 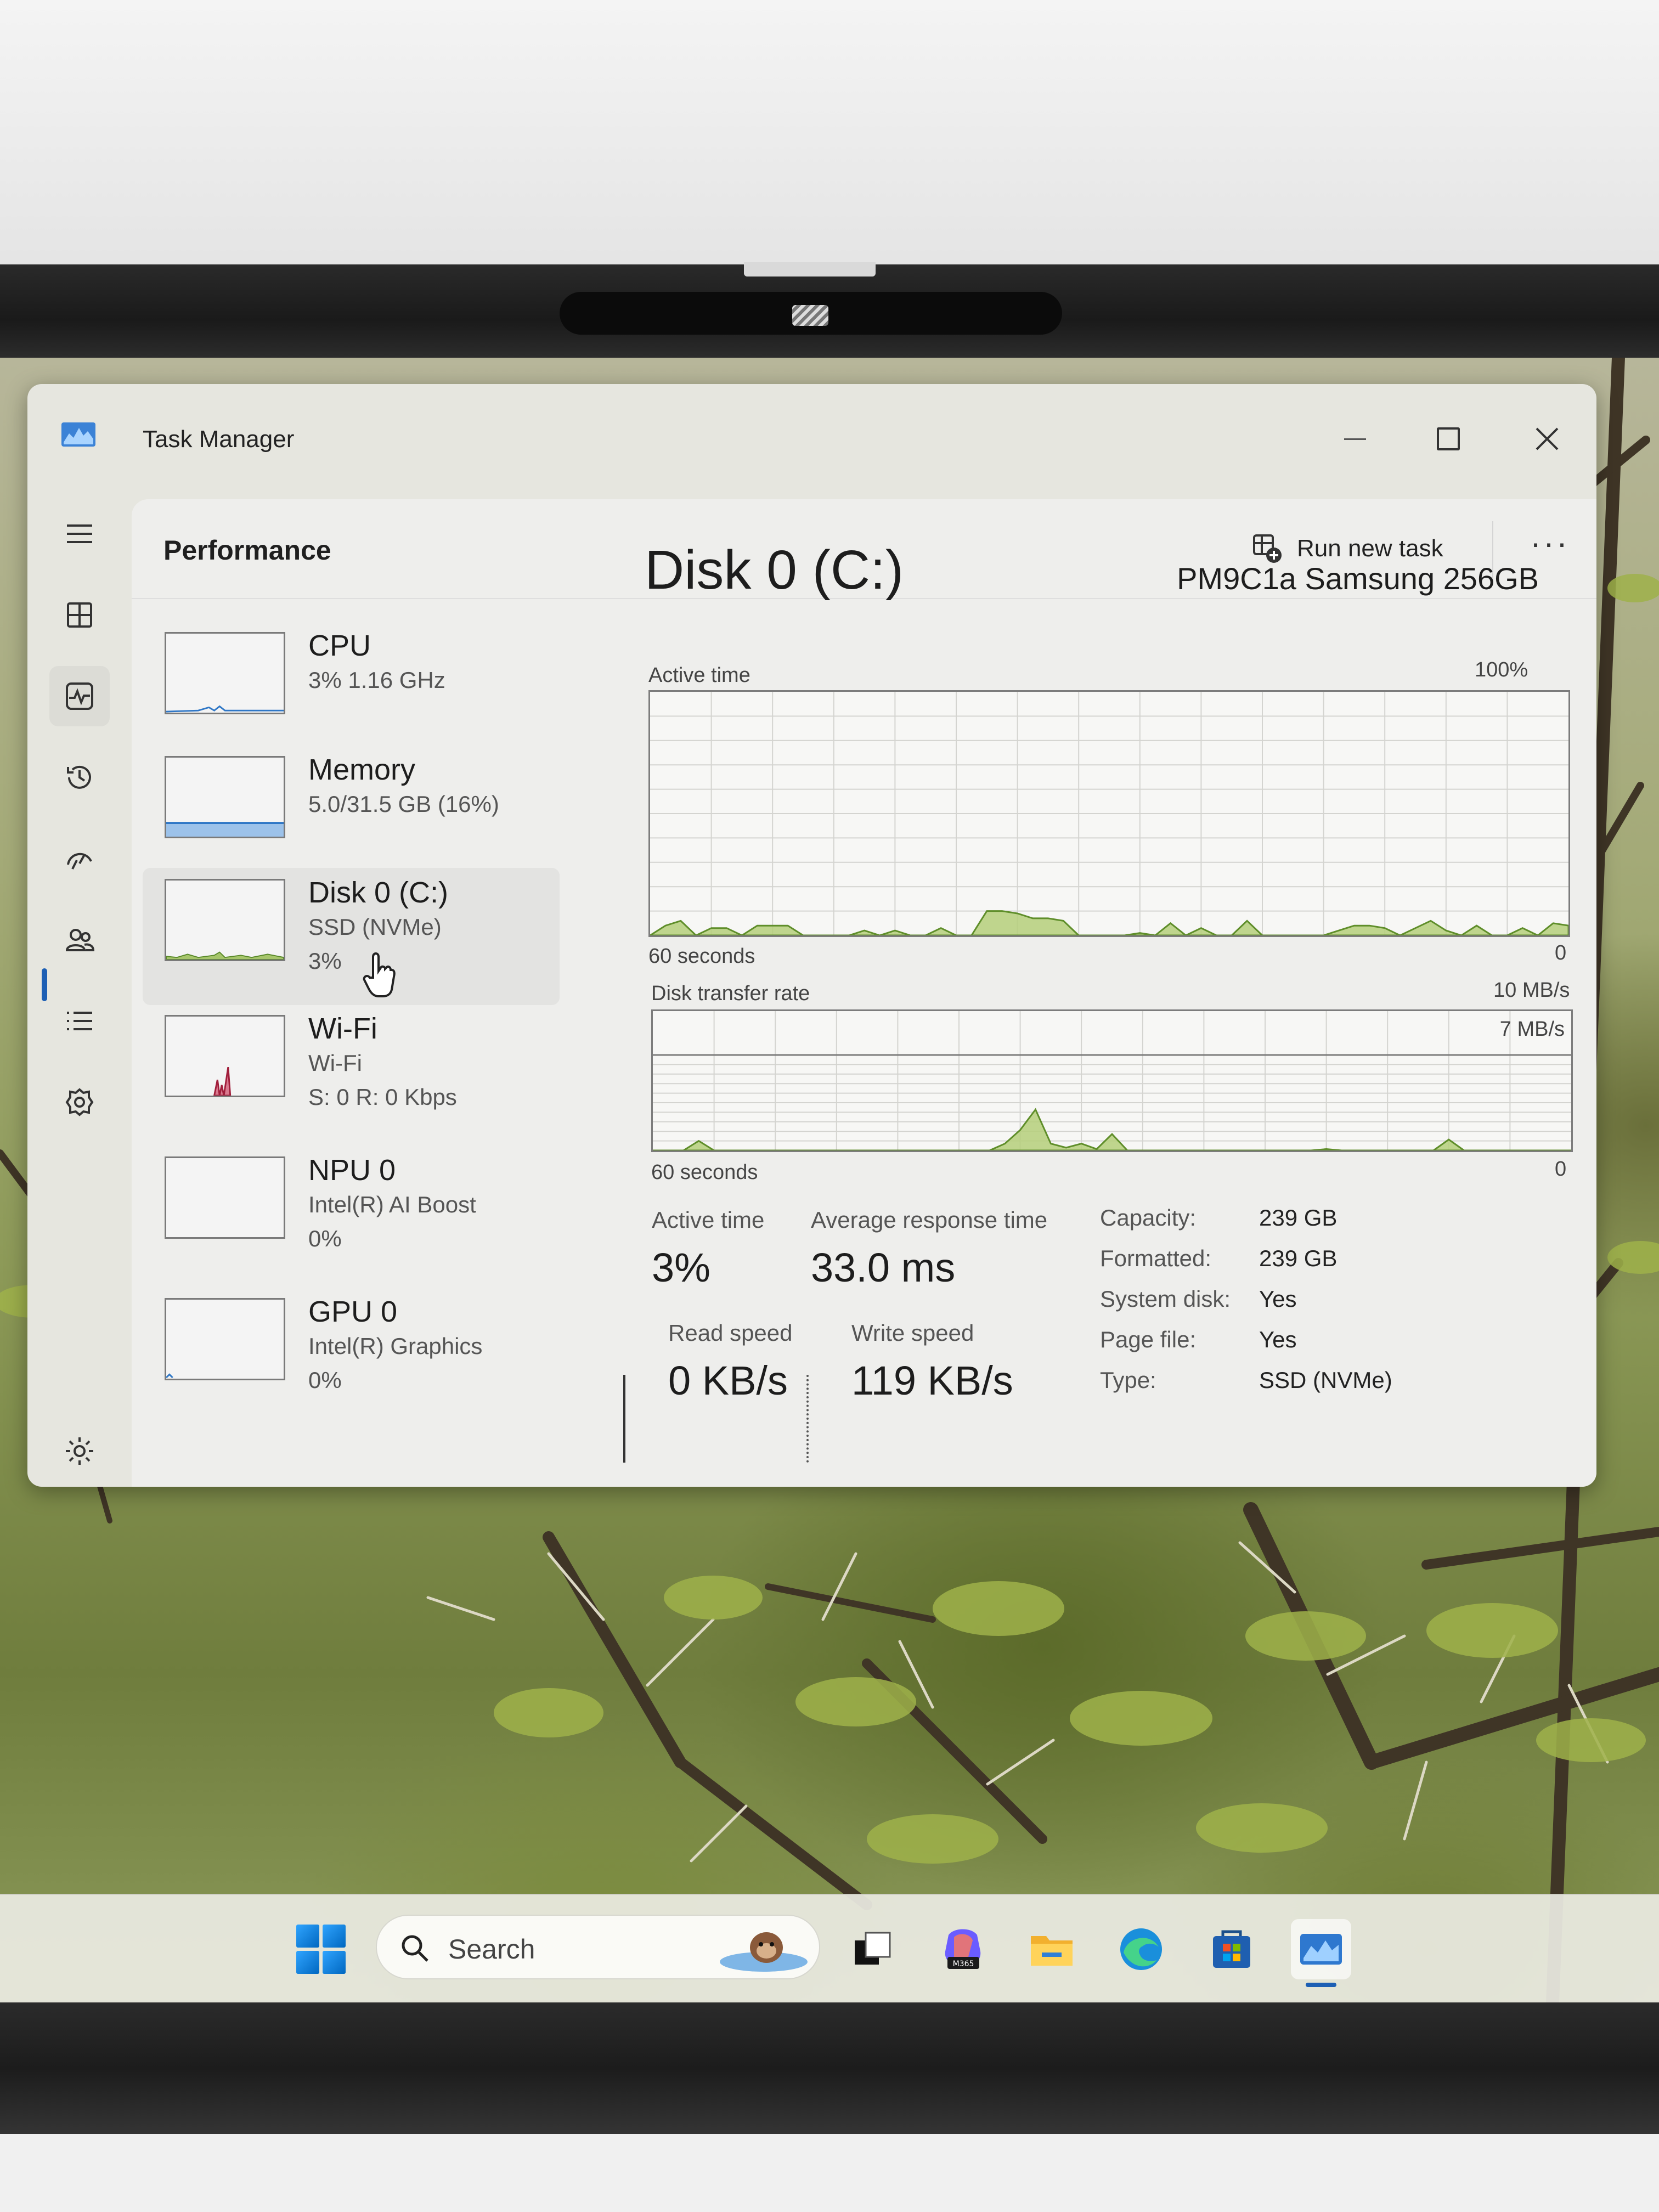 I want to click on task-manager-taskbar-button, so click(x=1321, y=1949).